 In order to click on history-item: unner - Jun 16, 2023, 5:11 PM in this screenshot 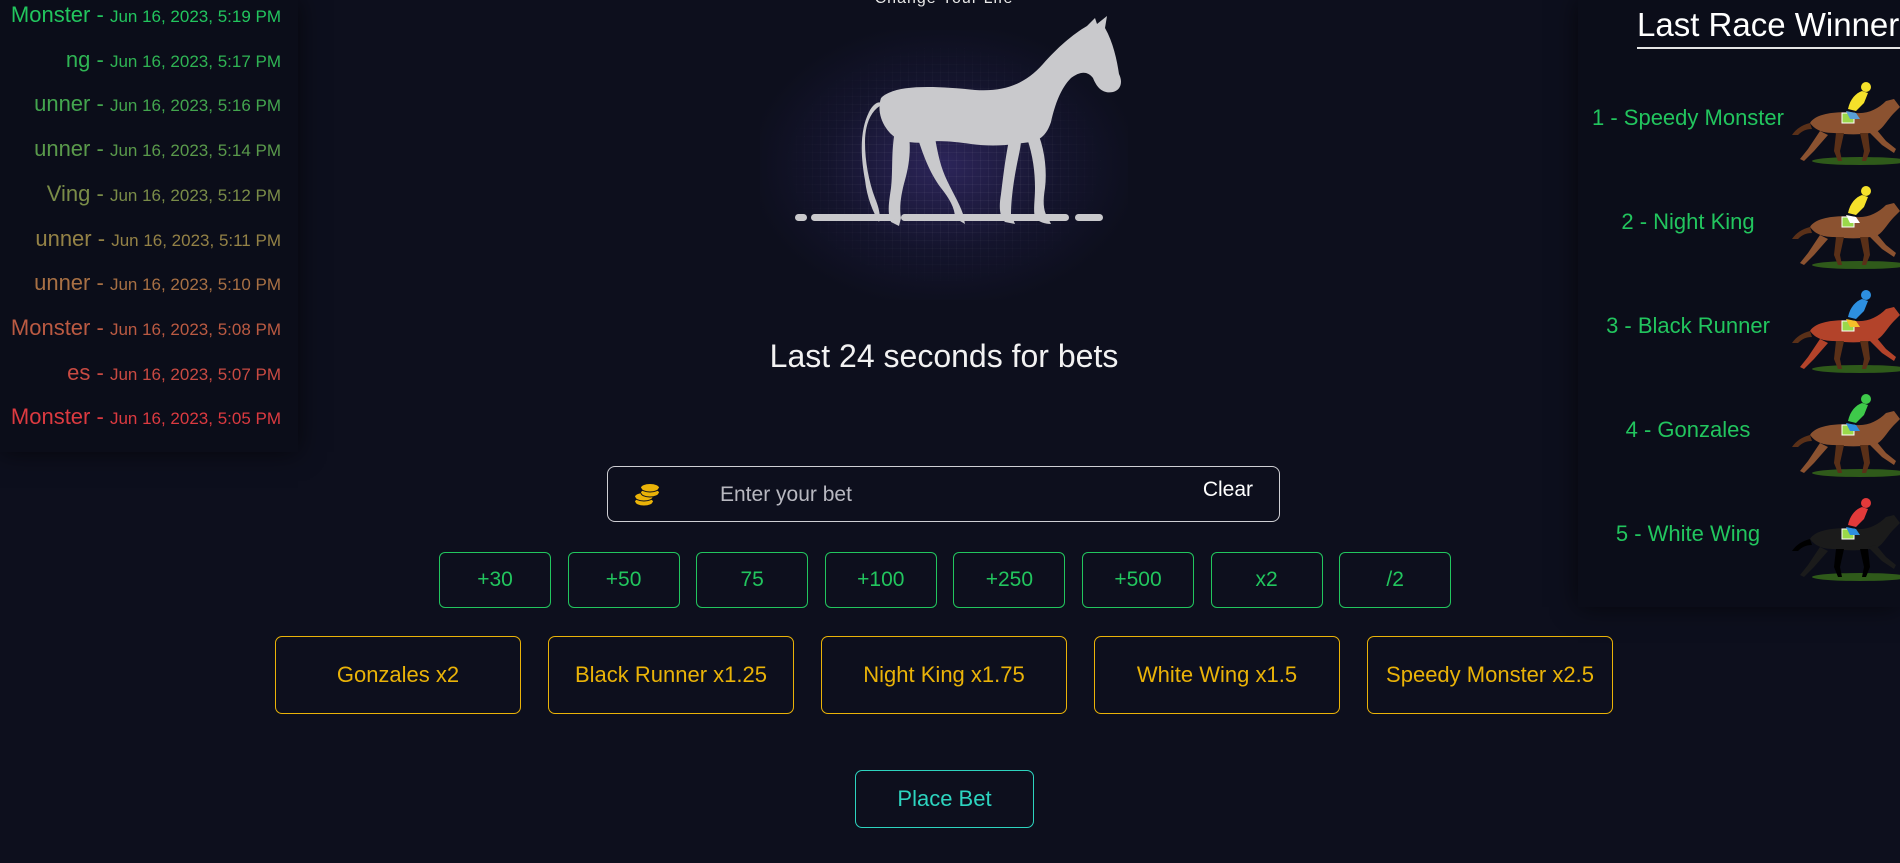, I will do `click(158, 238)`.